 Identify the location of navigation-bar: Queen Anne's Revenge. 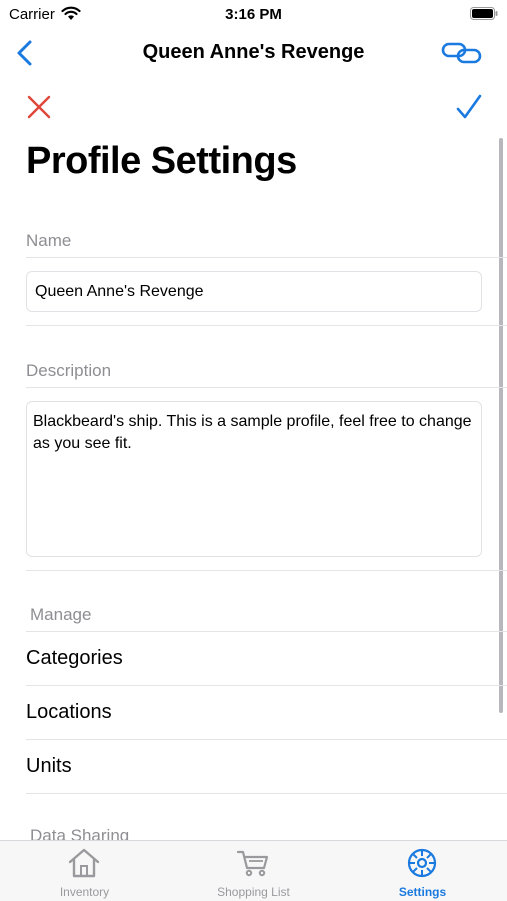
(253, 53).